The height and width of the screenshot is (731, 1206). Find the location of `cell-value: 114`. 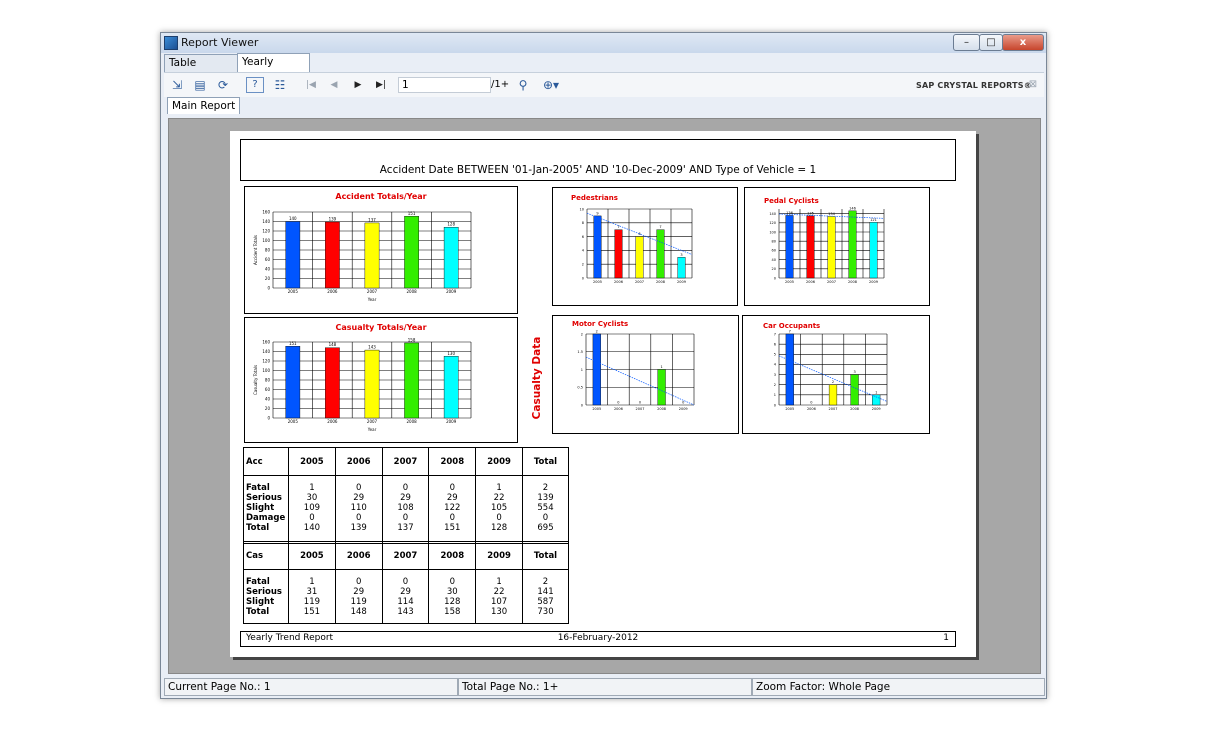

cell-value: 114 is located at coordinates (405, 602).